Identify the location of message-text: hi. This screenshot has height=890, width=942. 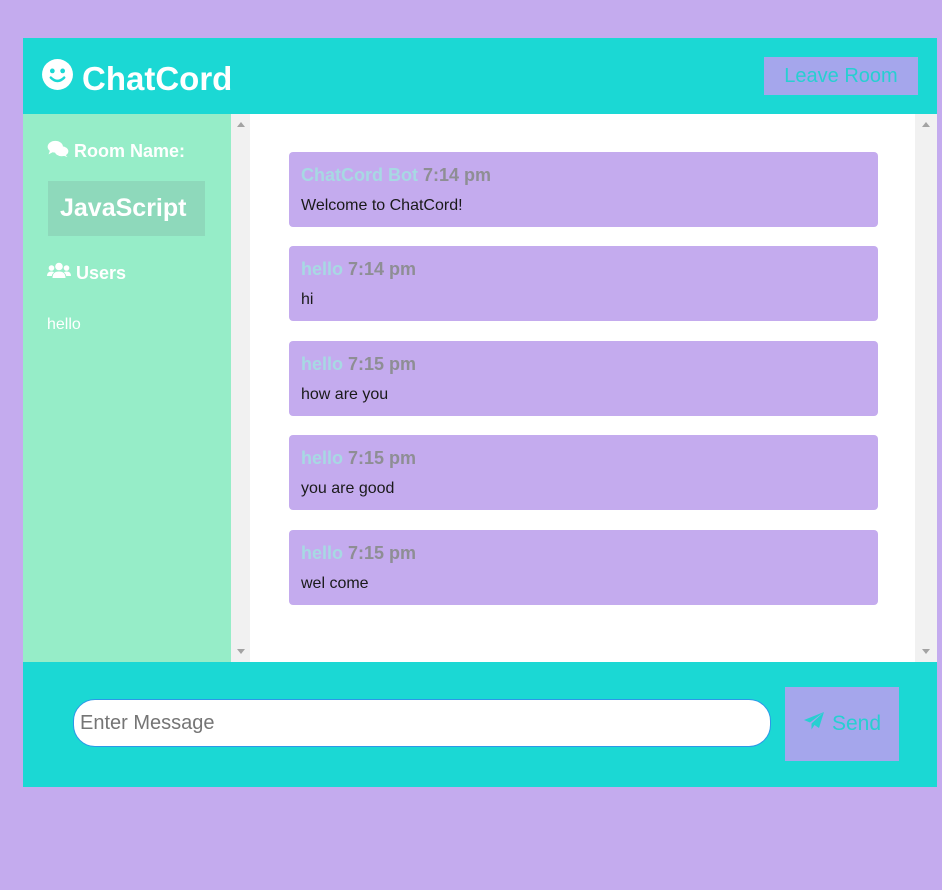
(307, 299).